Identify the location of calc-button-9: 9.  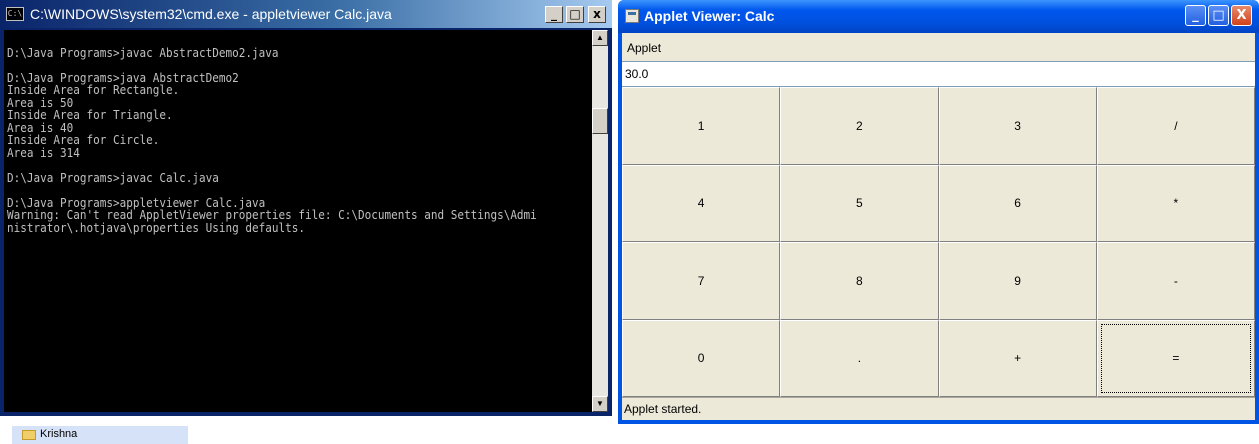
(1017, 281).